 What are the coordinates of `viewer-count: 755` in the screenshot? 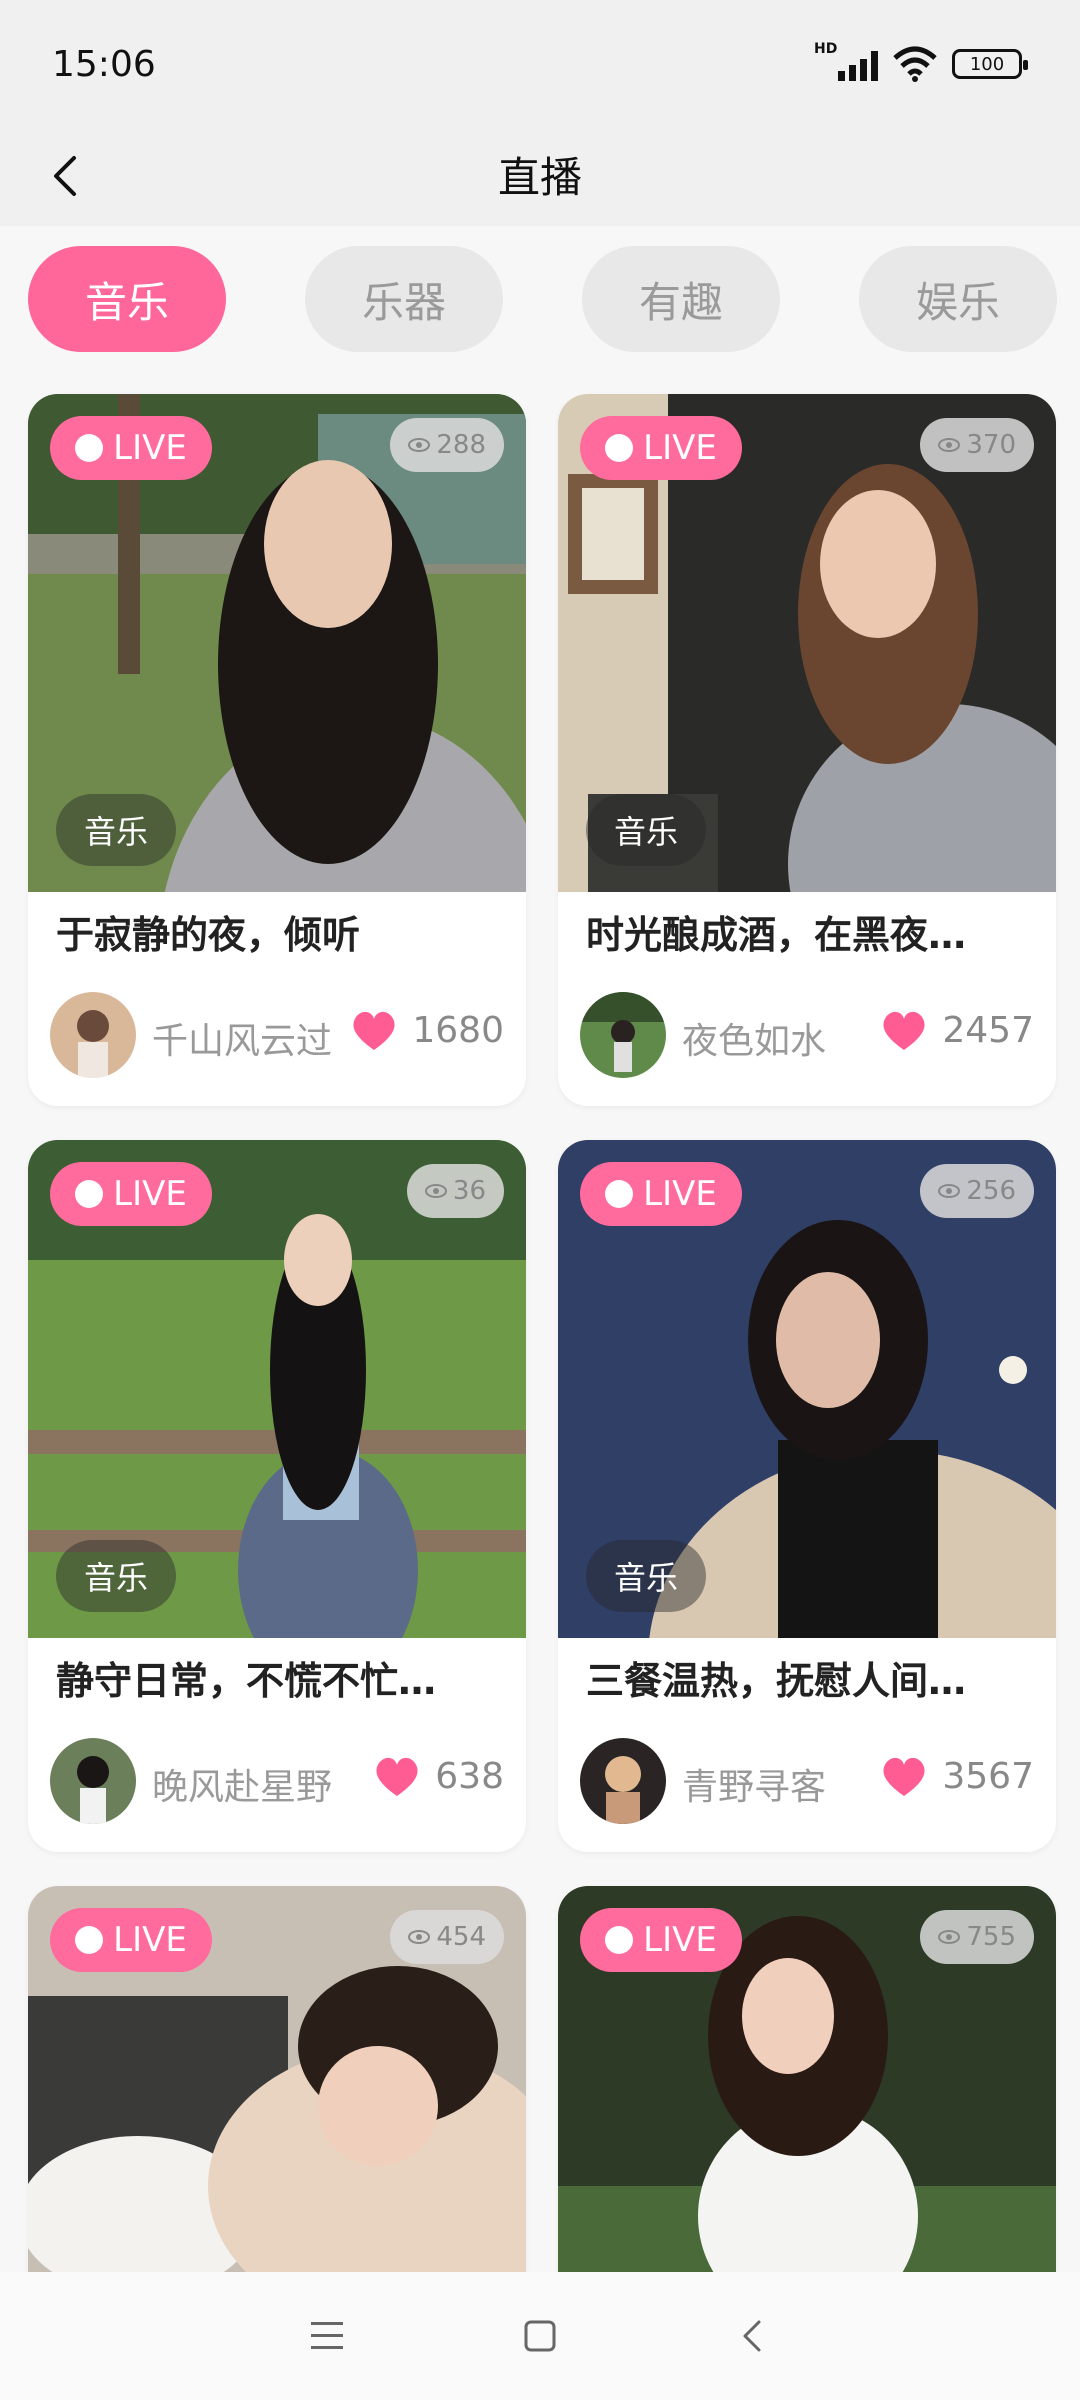 It's located at (977, 1937).